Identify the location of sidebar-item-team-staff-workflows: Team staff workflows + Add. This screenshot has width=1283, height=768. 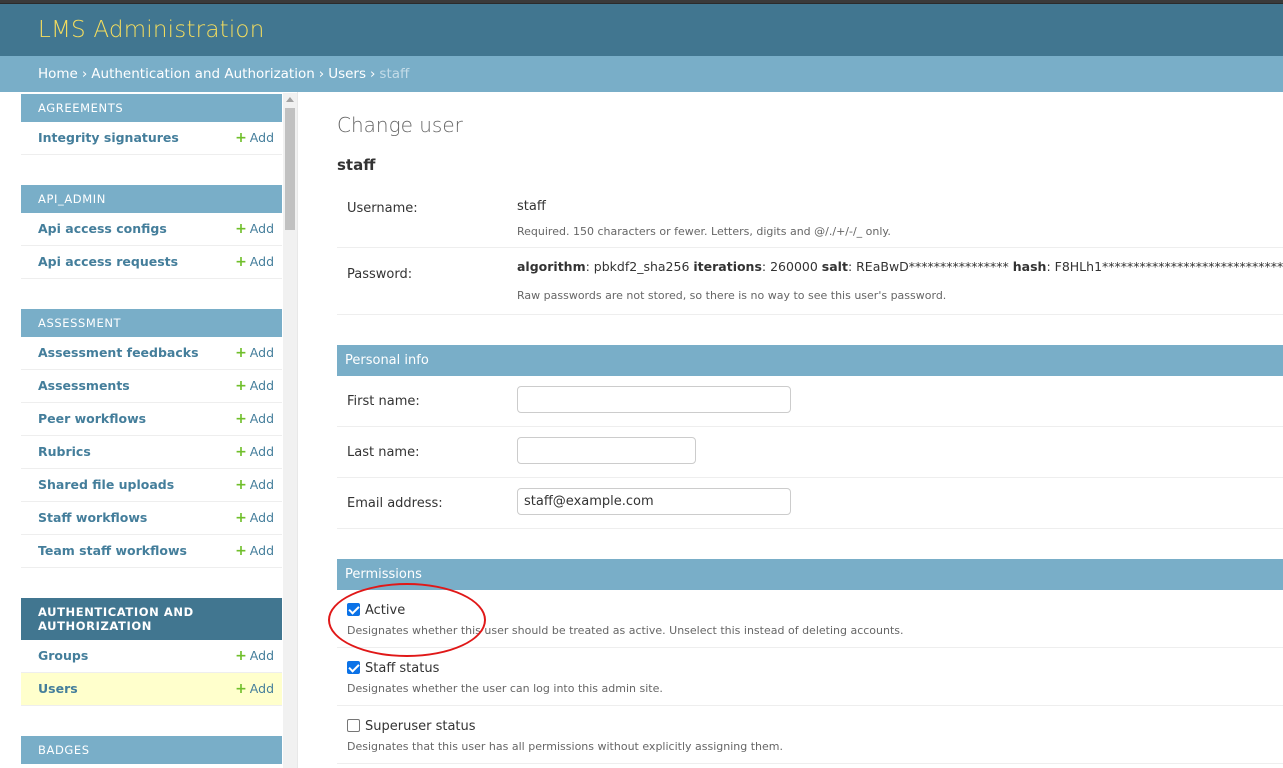
(151, 551).